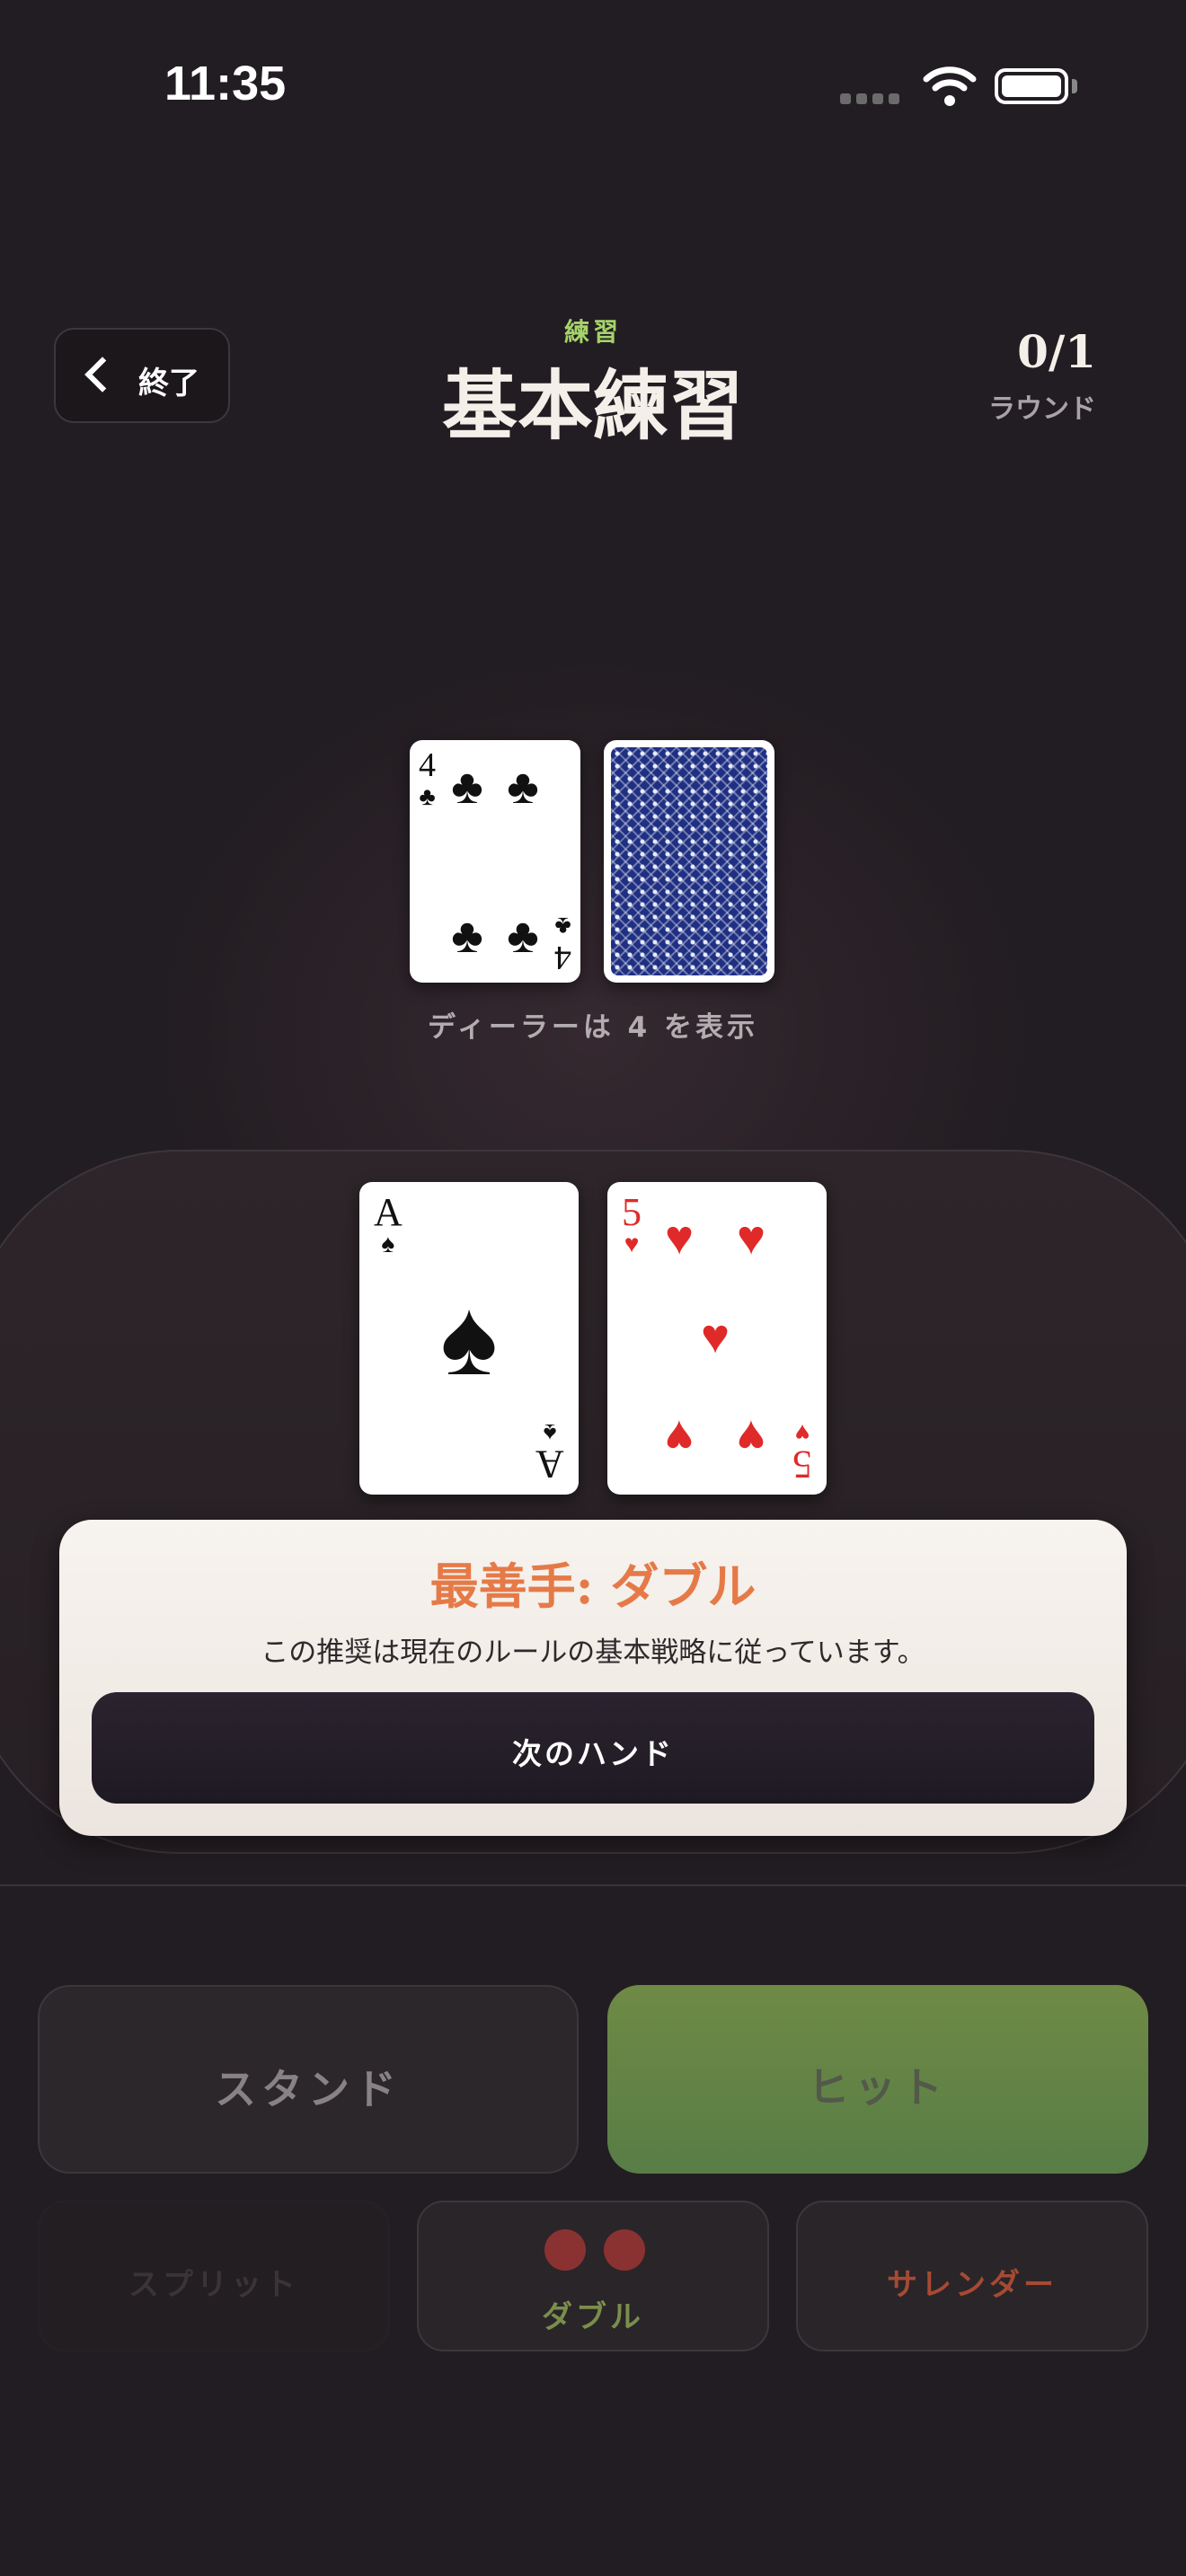  What do you see at coordinates (593, 2317) in the screenshot?
I see `double-label: ダブル` at bounding box center [593, 2317].